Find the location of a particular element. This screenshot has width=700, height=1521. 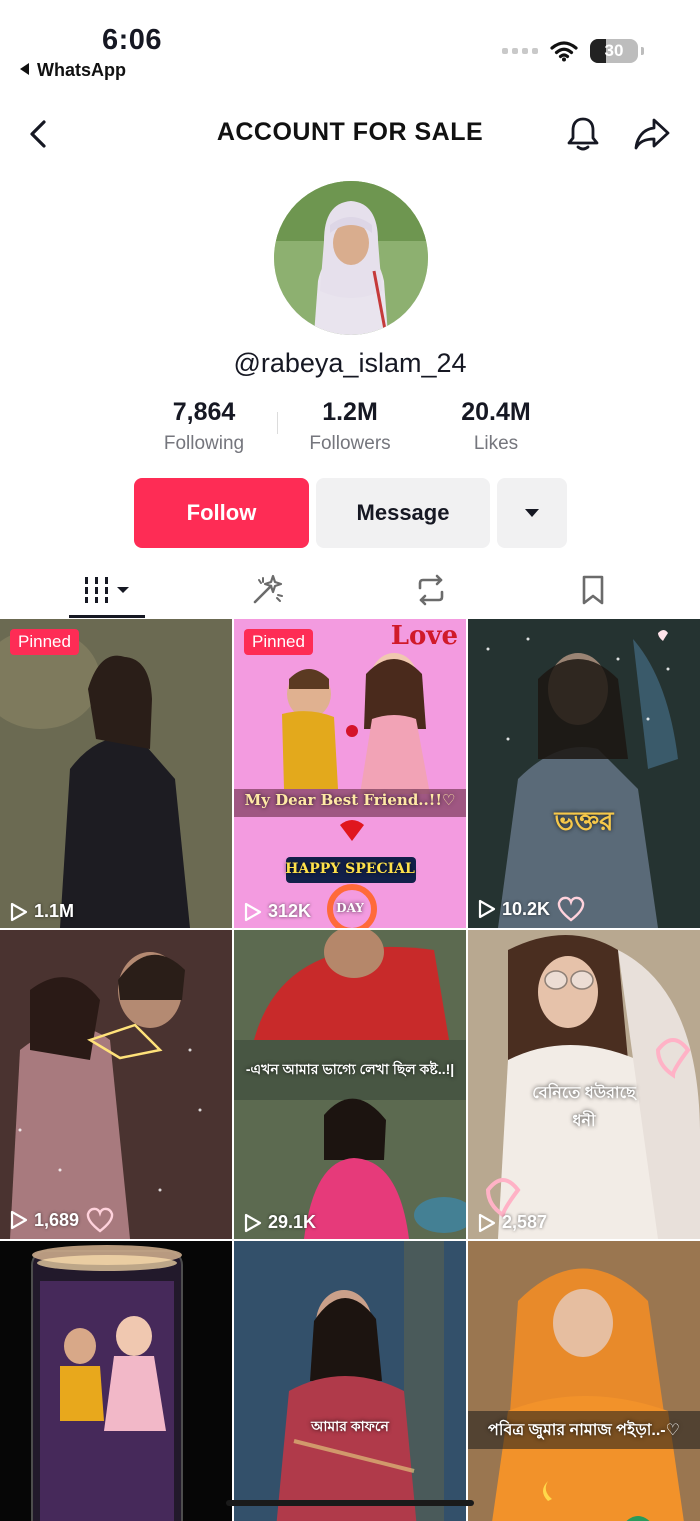

video-thumbnail: বেনিতে ধউরাছে ধনী 2,587 is located at coordinates (584, 1084).